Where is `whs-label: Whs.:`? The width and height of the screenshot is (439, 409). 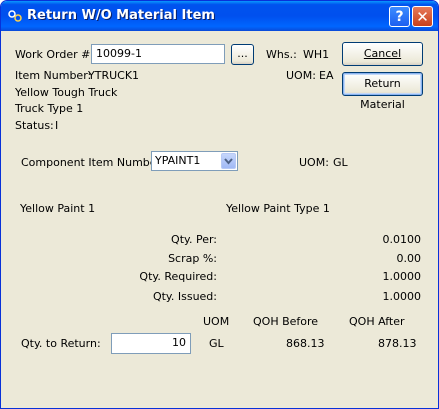
whs-label: Whs.: is located at coordinates (281, 54).